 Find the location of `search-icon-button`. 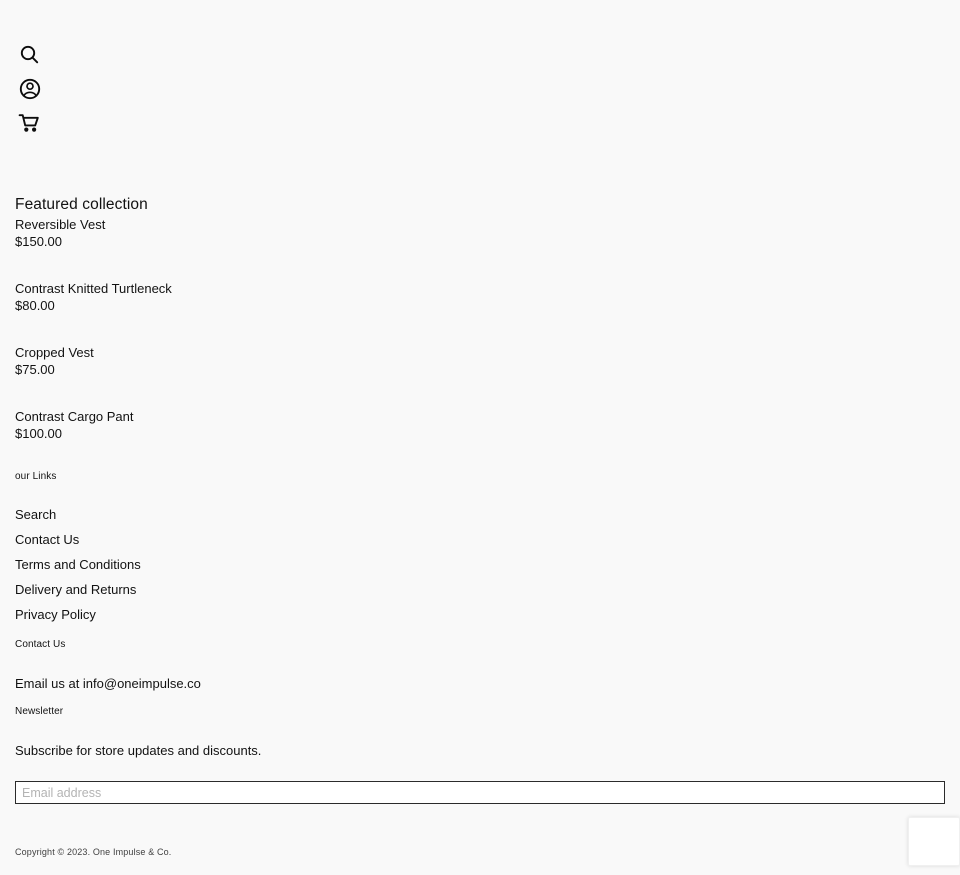

search-icon-button is located at coordinates (30, 55).